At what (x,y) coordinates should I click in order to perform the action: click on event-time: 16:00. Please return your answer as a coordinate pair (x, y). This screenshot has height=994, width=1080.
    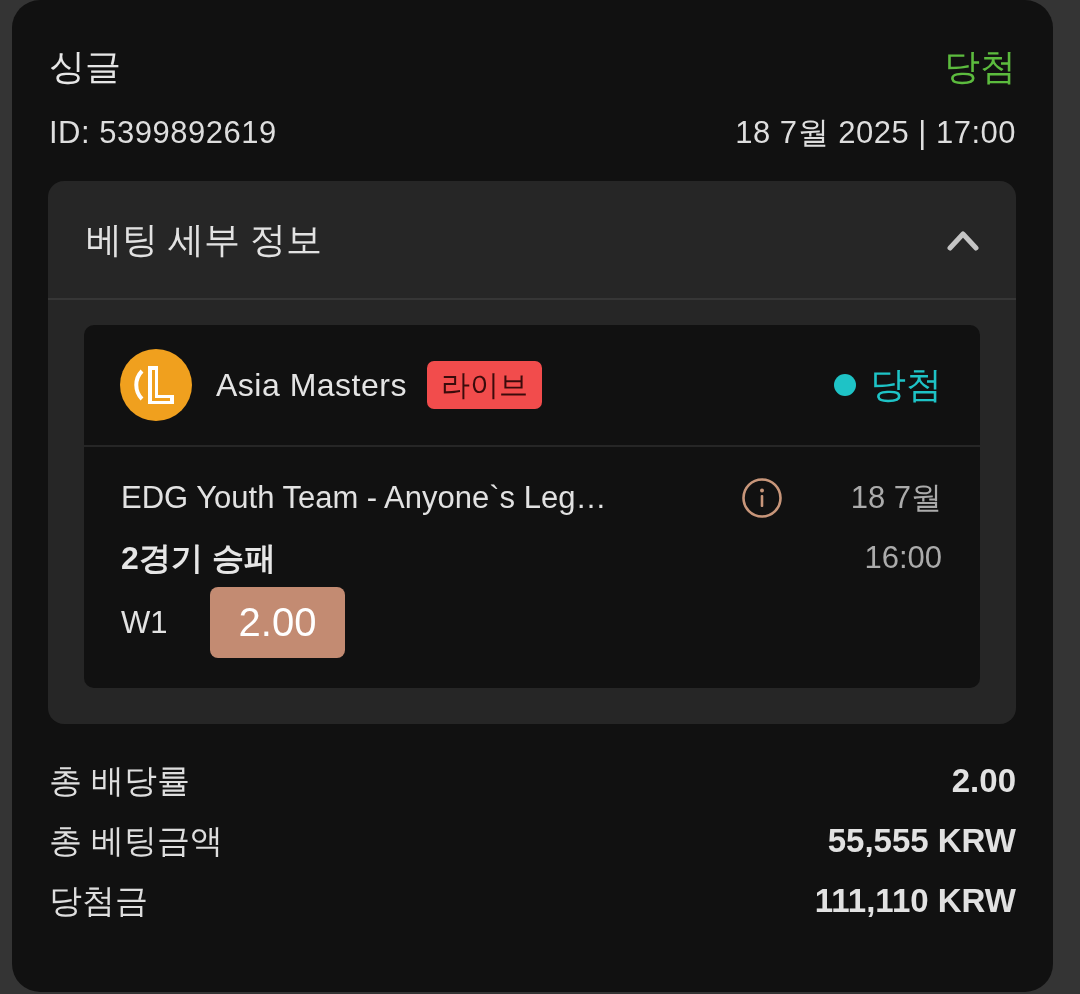
    Looking at the image, I should click on (903, 558).